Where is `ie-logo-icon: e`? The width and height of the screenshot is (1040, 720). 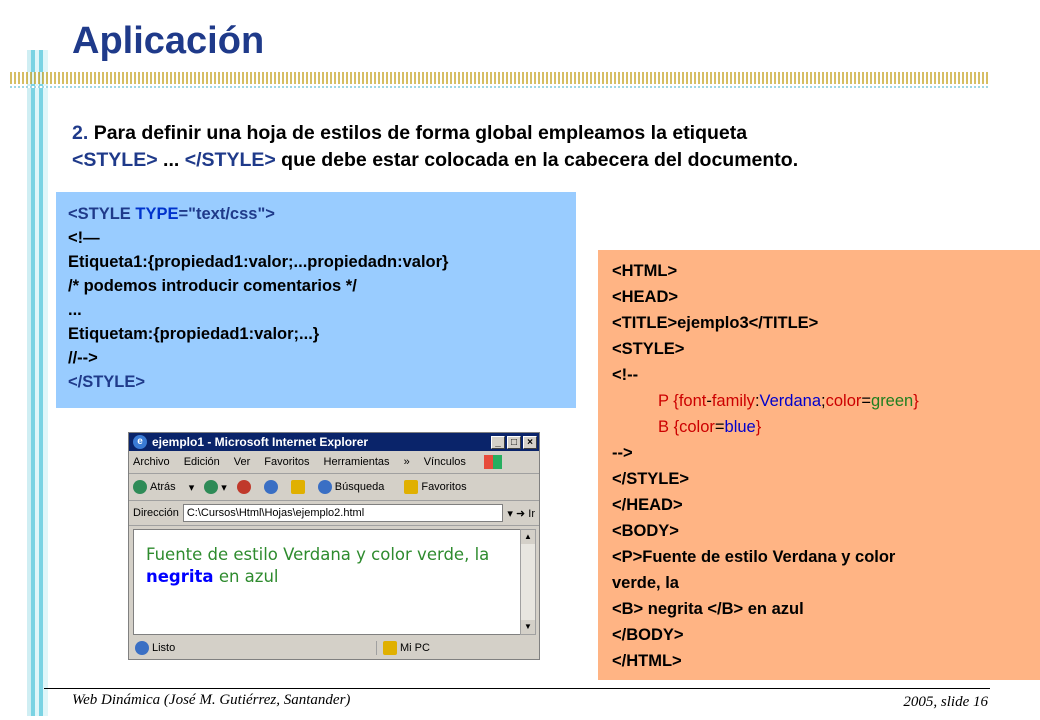 ie-logo-icon: e is located at coordinates (140, 442).